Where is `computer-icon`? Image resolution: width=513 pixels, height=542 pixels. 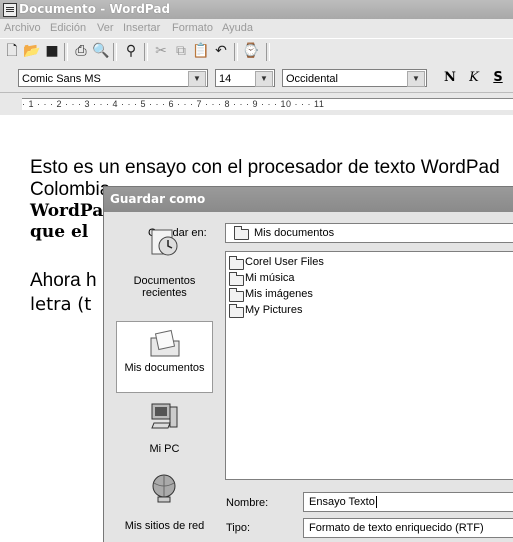
computer-icon is located at coordinates (164, 416).